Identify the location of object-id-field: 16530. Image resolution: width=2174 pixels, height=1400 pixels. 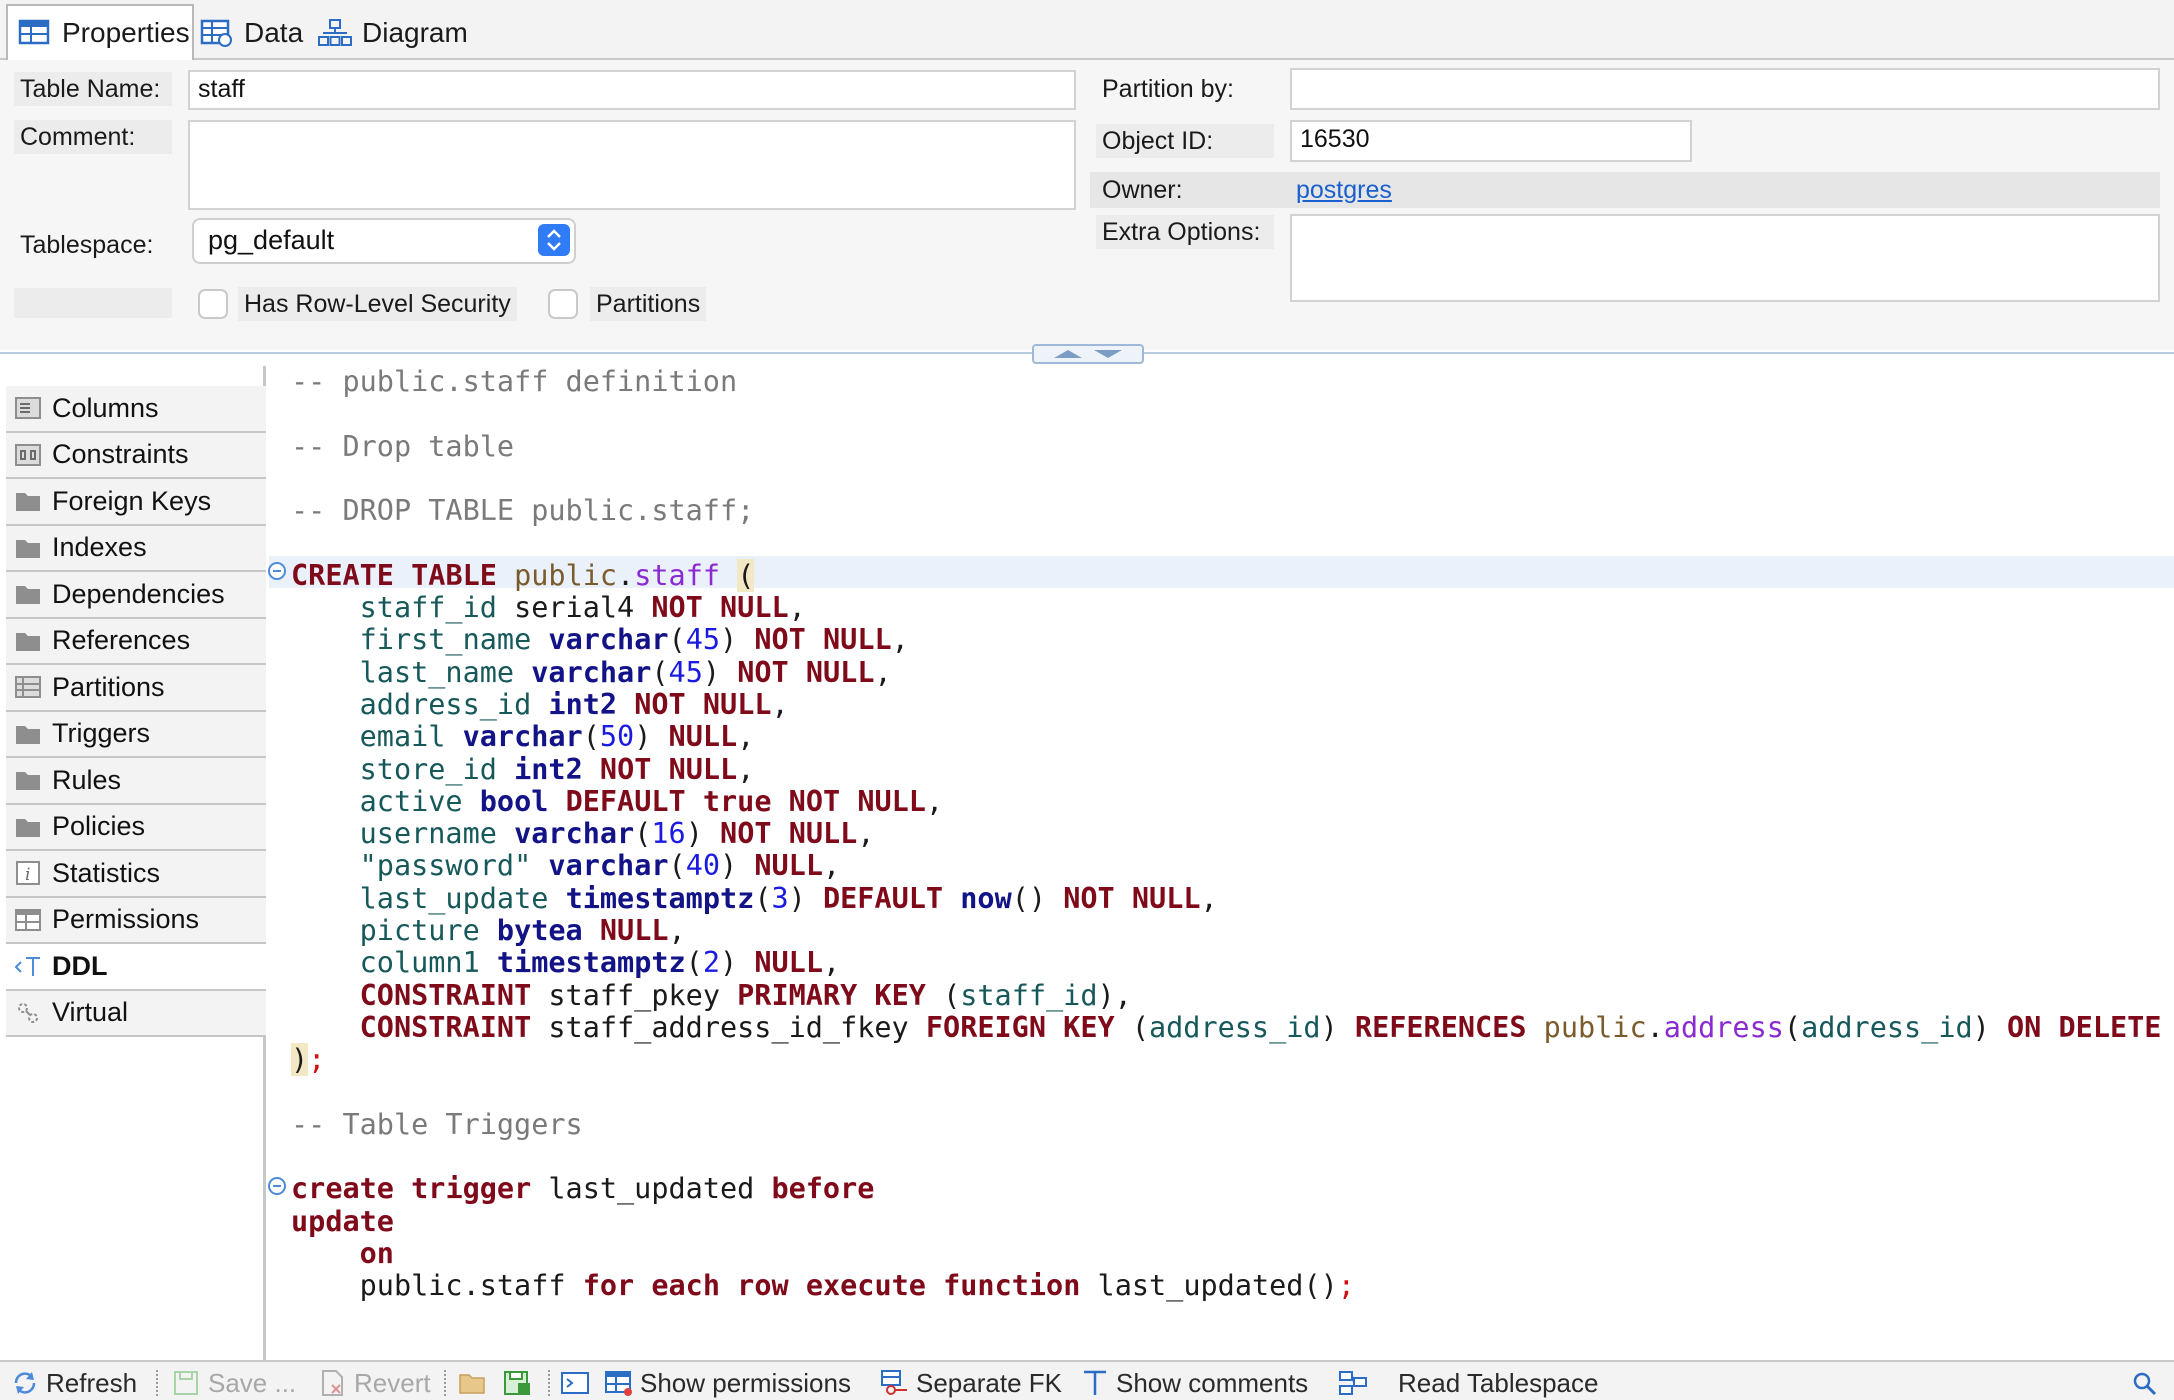
(1491, 141).